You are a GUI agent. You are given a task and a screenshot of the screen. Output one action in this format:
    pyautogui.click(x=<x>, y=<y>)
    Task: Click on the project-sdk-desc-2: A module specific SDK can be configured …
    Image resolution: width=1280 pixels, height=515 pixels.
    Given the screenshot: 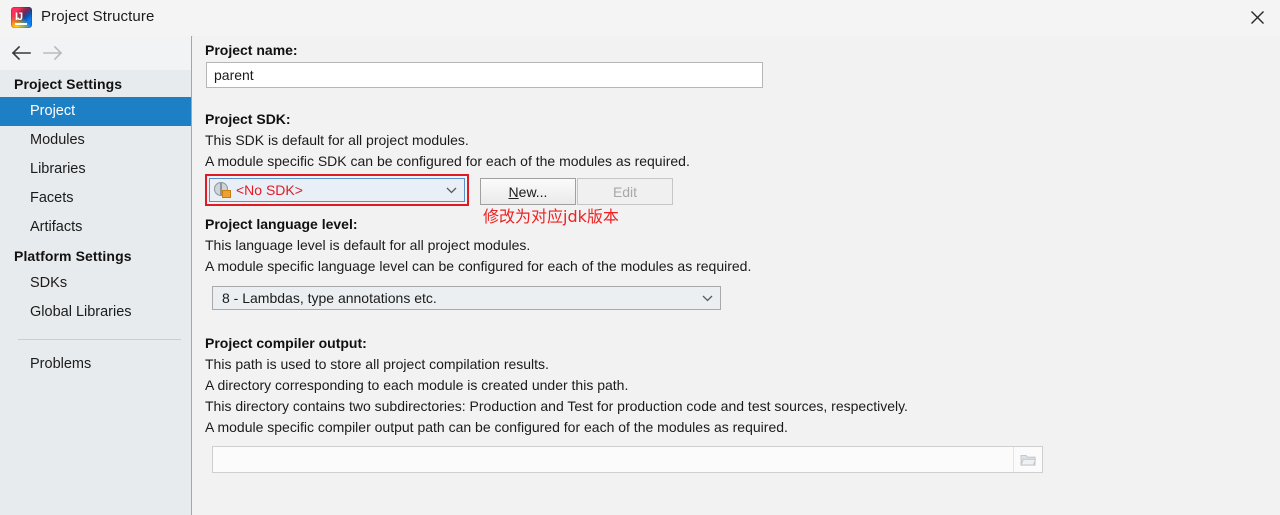 What is the action you would take?
    pyautogui.click(x=447, y=161)
    